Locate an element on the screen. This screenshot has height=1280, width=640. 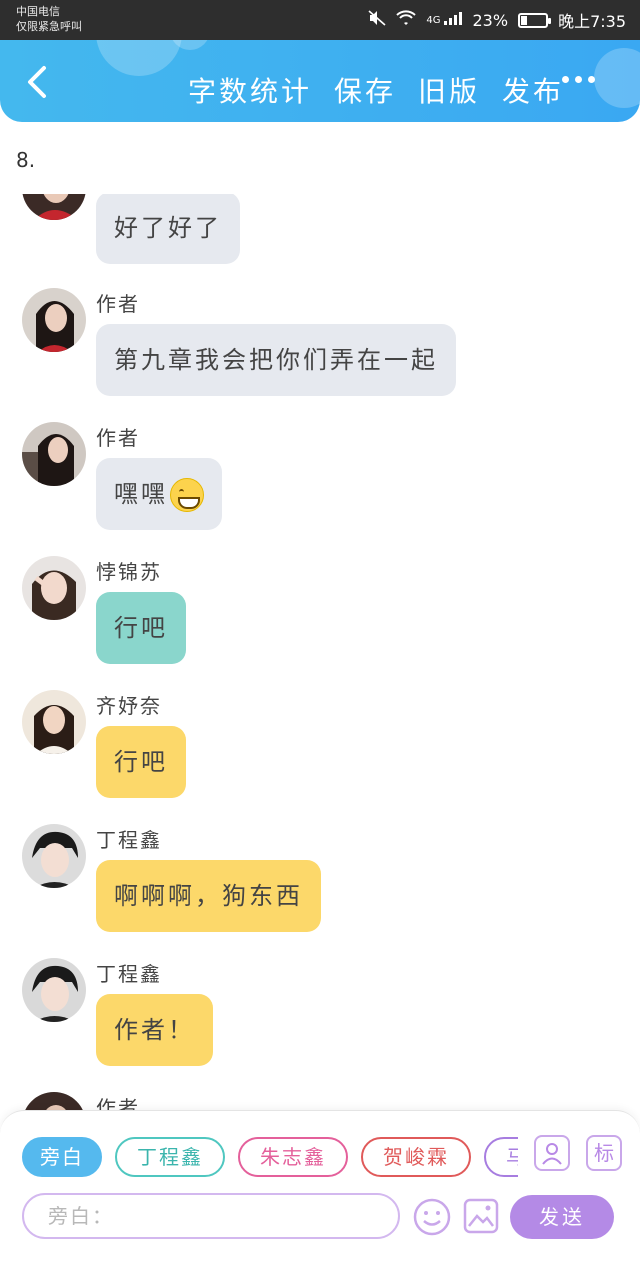
status-icons: 4G 23% 晚上7:35 is located at coordinates (497, 20).